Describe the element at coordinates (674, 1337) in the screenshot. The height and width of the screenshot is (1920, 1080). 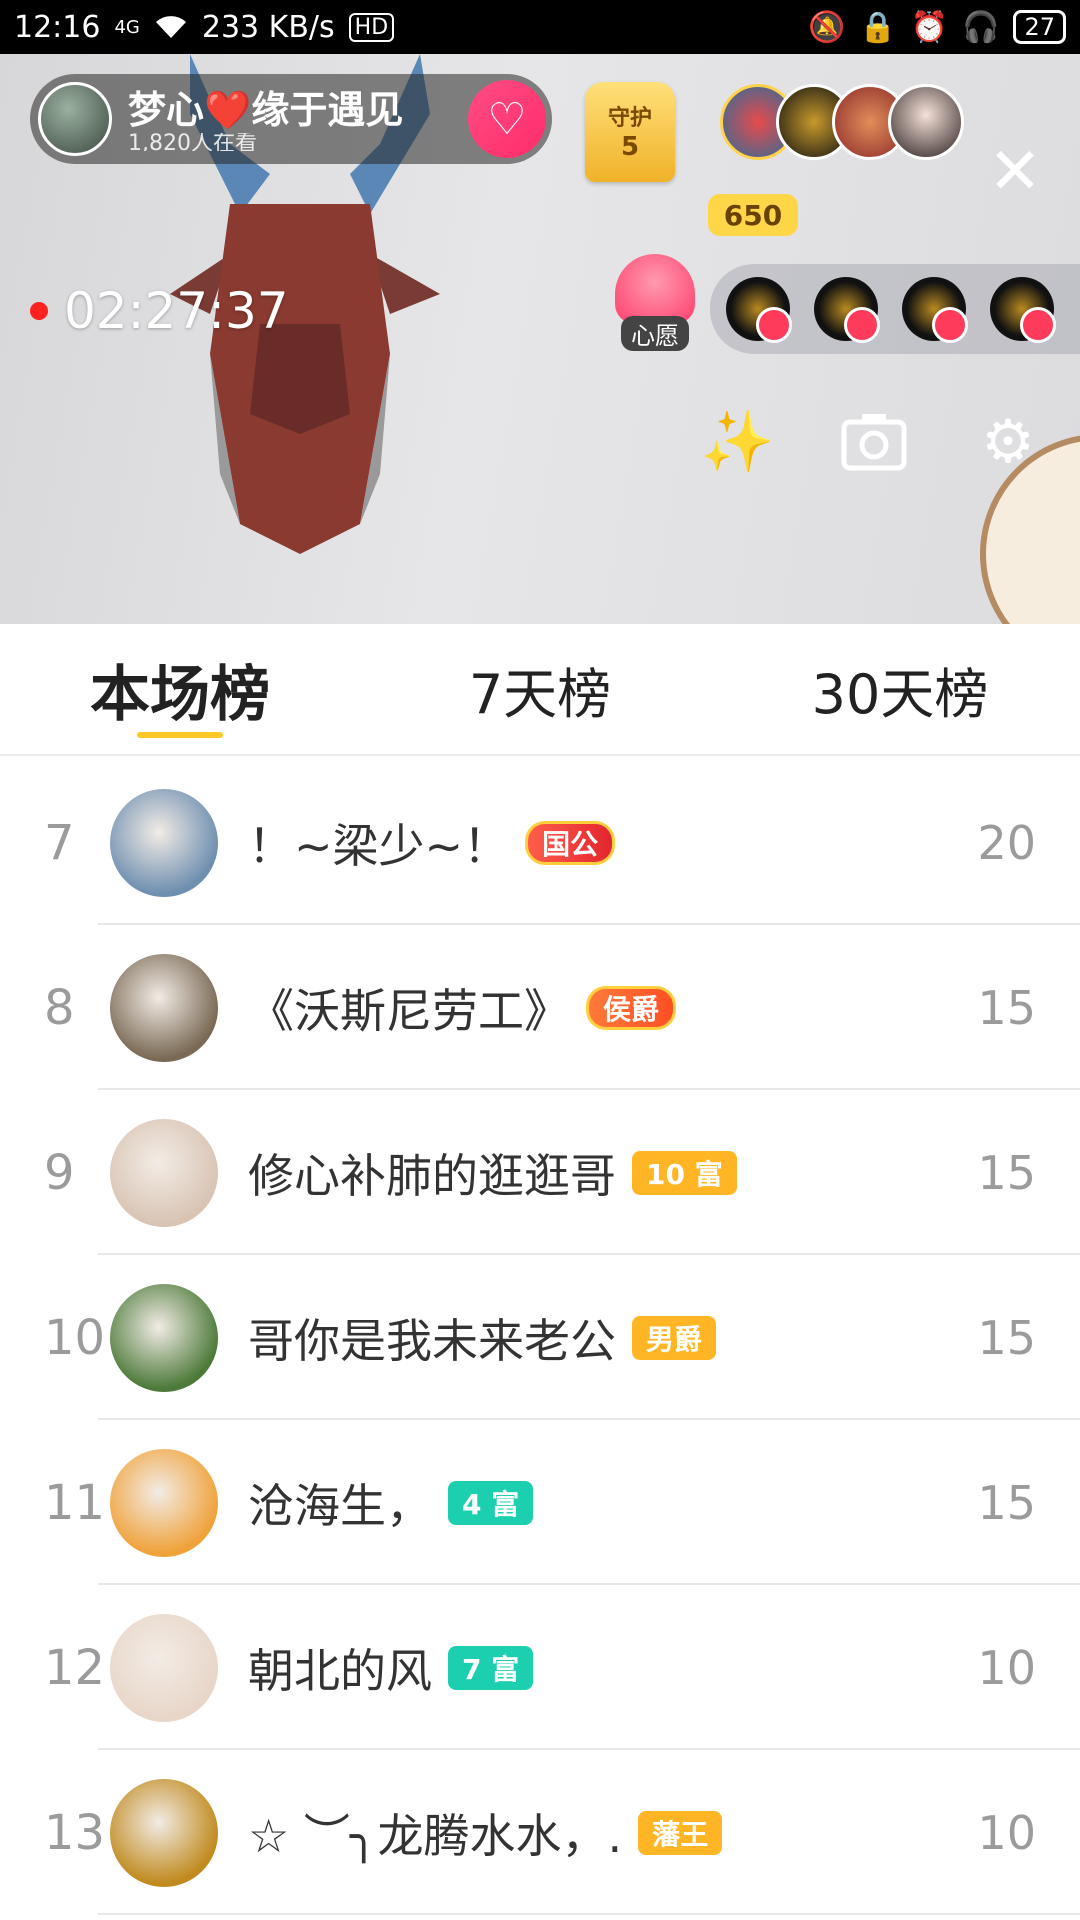
I see `rank-badge: 男爵` at that location.